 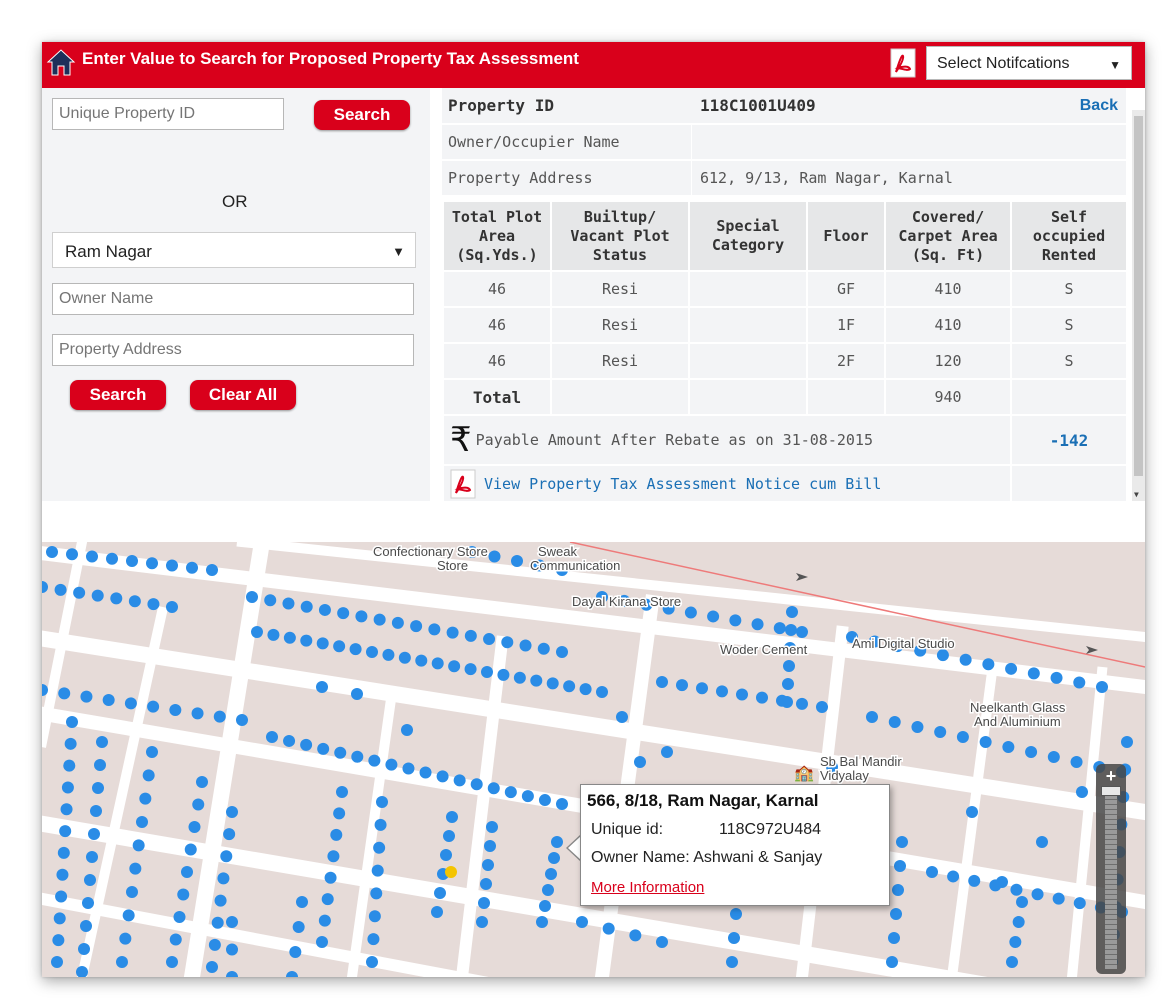 I want to click on zoom-slider-track, so click(x=1111, y=881).